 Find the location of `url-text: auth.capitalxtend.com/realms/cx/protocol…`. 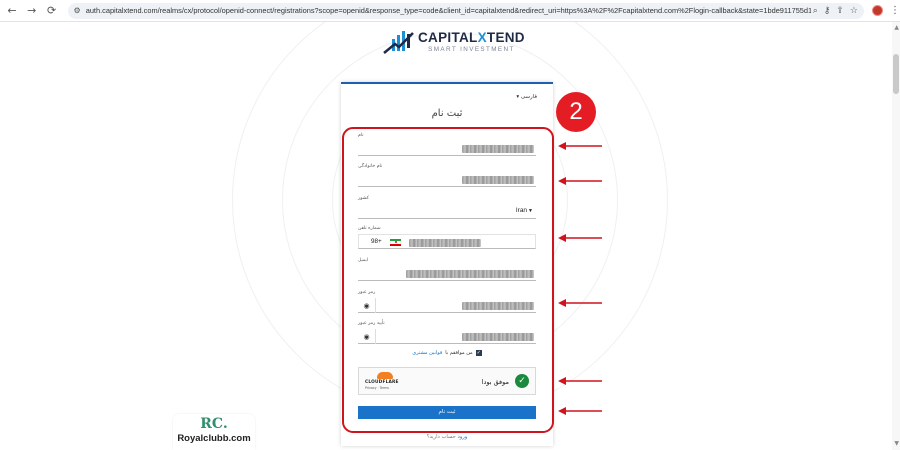

url-text: auth.capitalxtend.com/realms/cx/protocol… is located at coordinates (448, 10).